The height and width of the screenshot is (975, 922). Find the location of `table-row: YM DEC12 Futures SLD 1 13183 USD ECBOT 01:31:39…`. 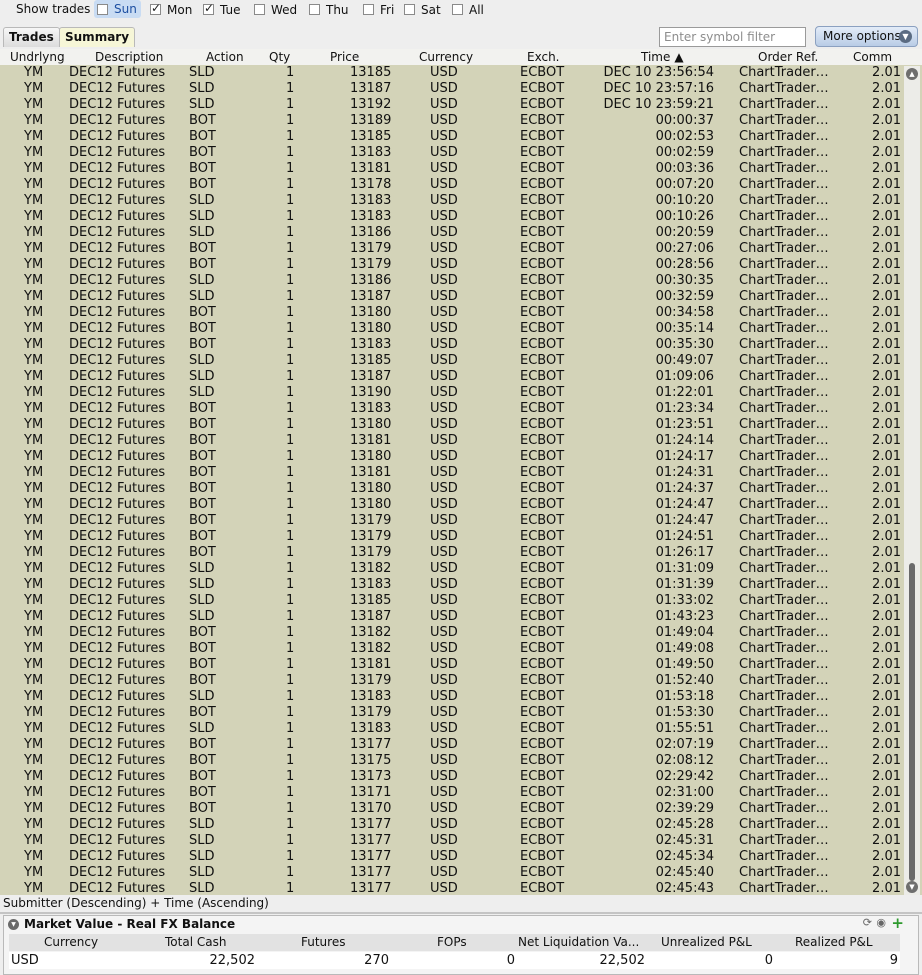

table-row: YM DEC12 Futures SLD 1 13183 USD ECBOT 01:31:39… is located at coordinates (452, 585).